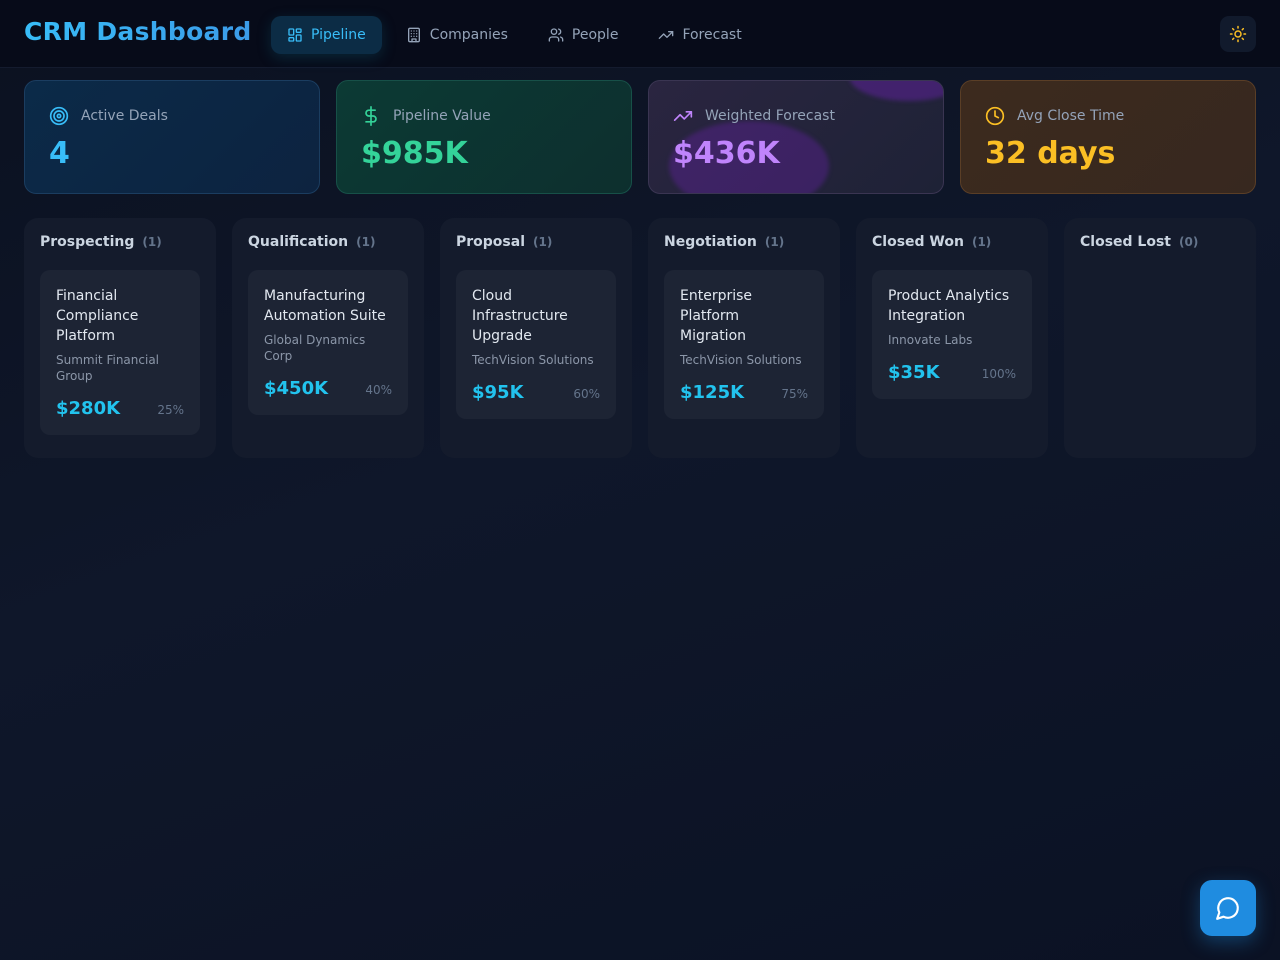  Describe the element at coordinates (1160, 338) in the screenshot. I see `pipeline-column-closed-lost: Closed Lost (0)` at that location.